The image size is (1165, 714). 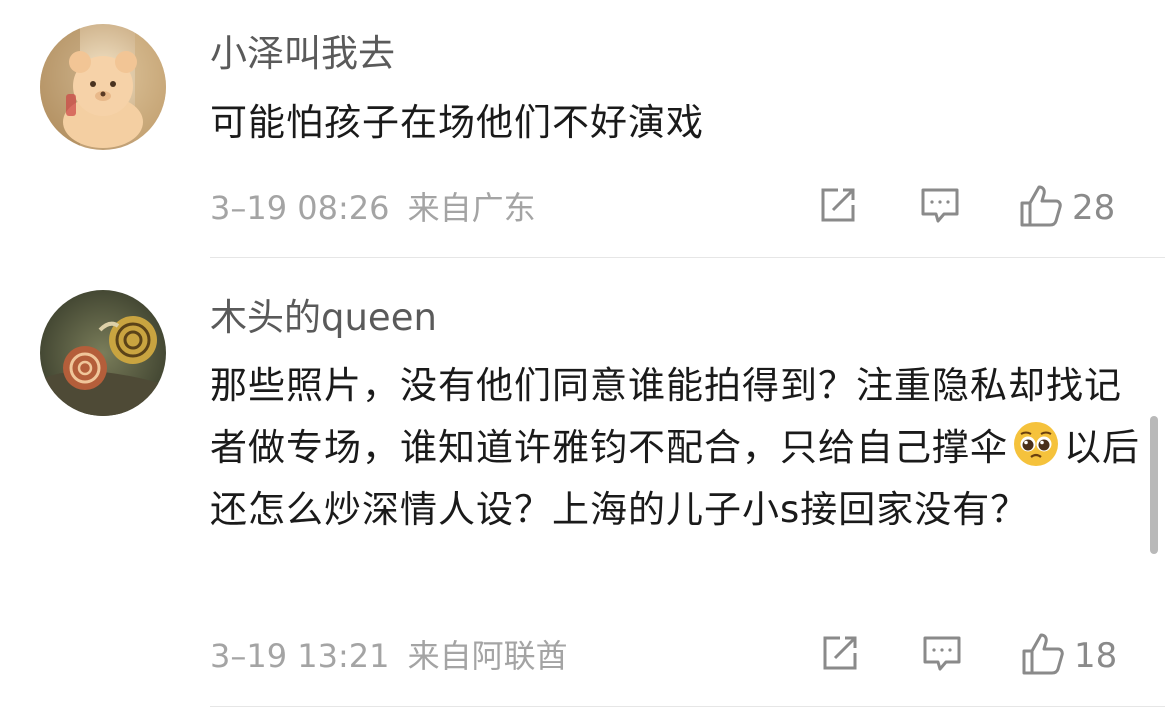 I want to click on comment-meta: 3–19 13:21 来自阿联酋, so click(x=389, y=656).